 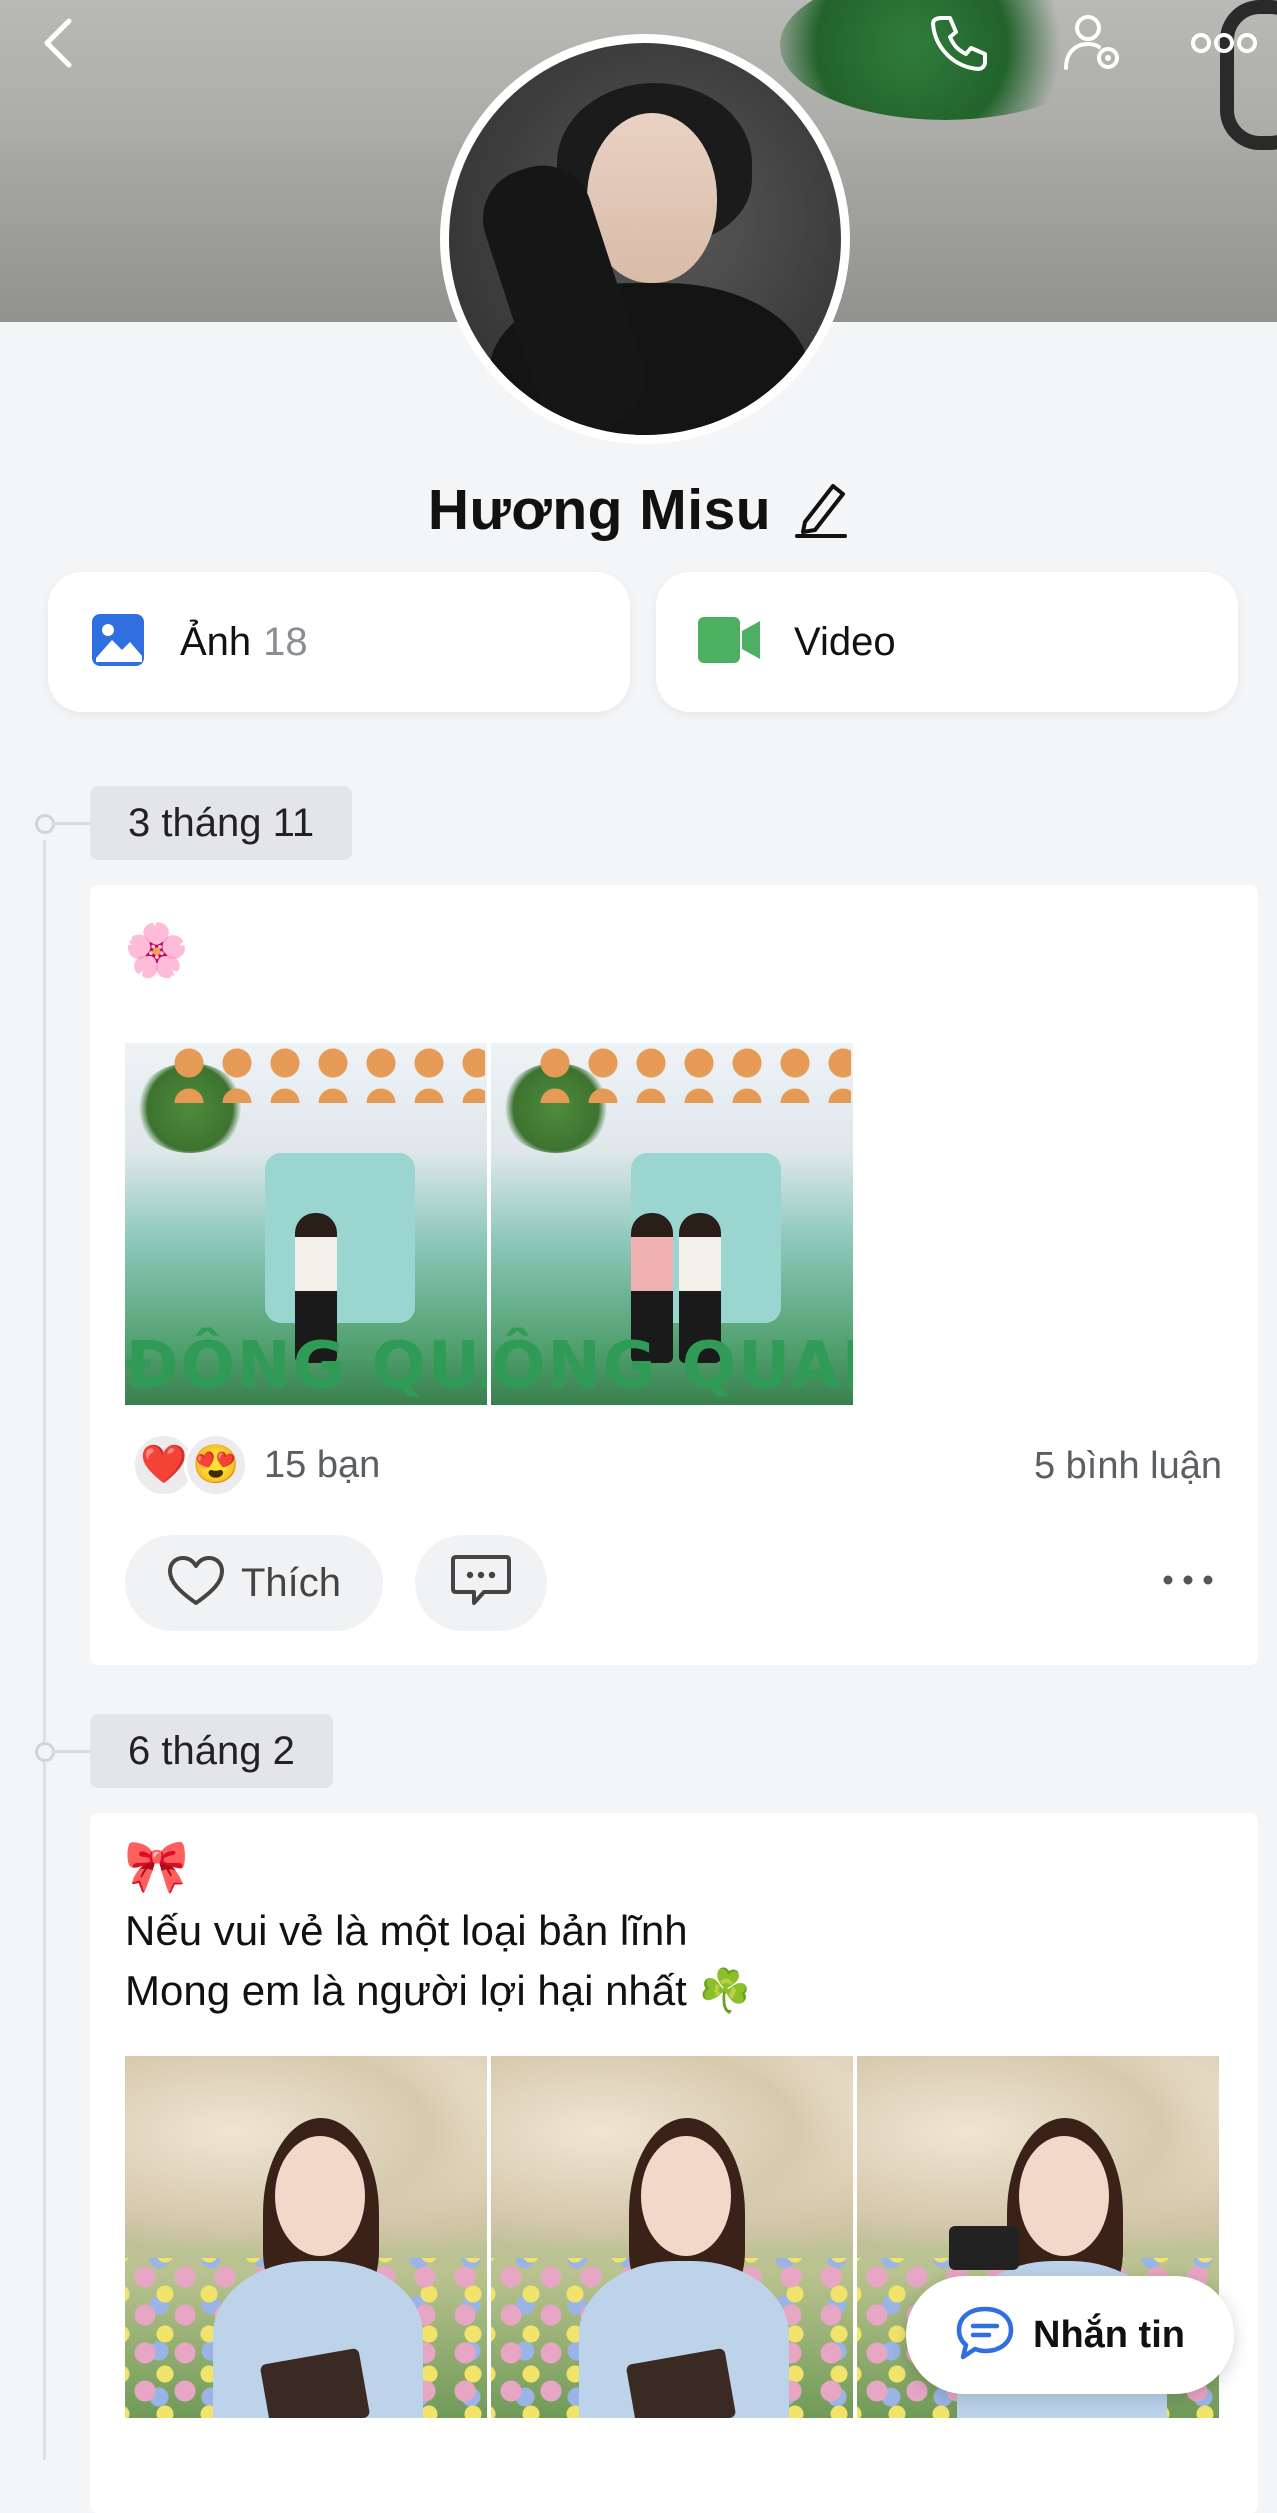 What do you see at coordinates (438, 1990) in the screenshot?
I see `post-caption-line: Mong em là người lợi hại nhất ☘️` at bounding box center [438, 1990].